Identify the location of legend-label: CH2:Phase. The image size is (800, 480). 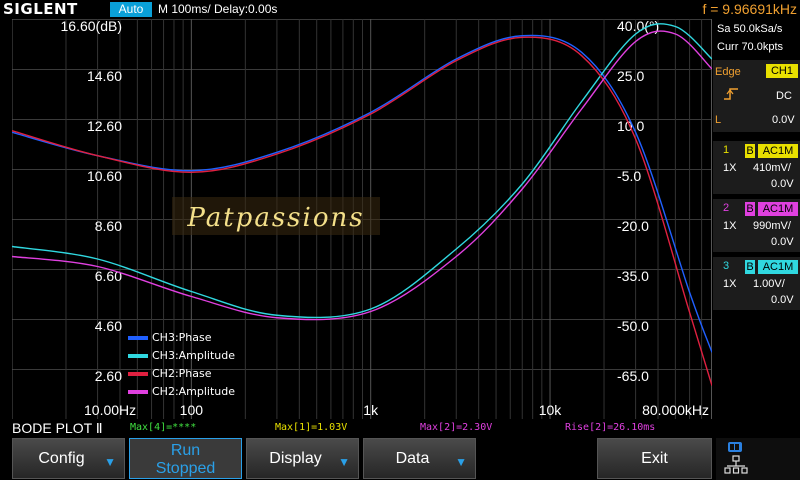
(182, 373).